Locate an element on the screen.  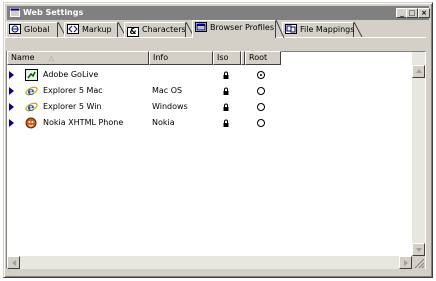
scroll-right-button is located at coordinates (405, 262).